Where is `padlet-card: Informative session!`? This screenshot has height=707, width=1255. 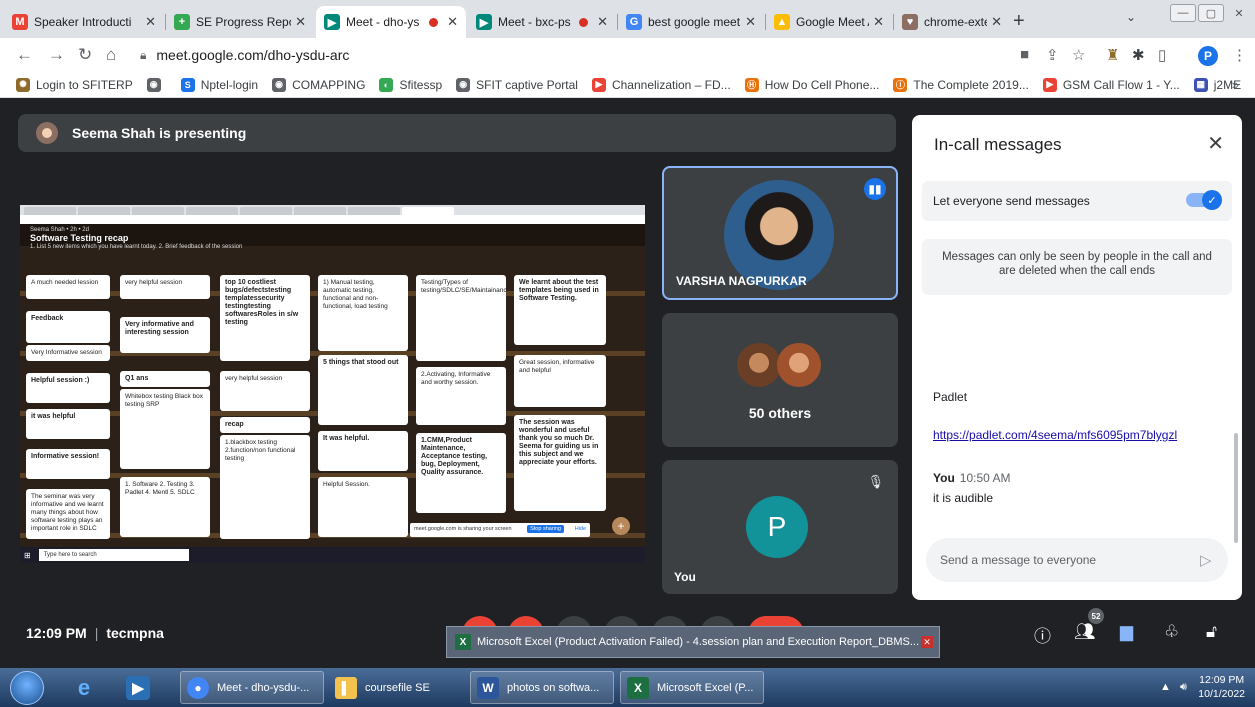
padlet-card: Informative session! is located at coordinates (68, 464).